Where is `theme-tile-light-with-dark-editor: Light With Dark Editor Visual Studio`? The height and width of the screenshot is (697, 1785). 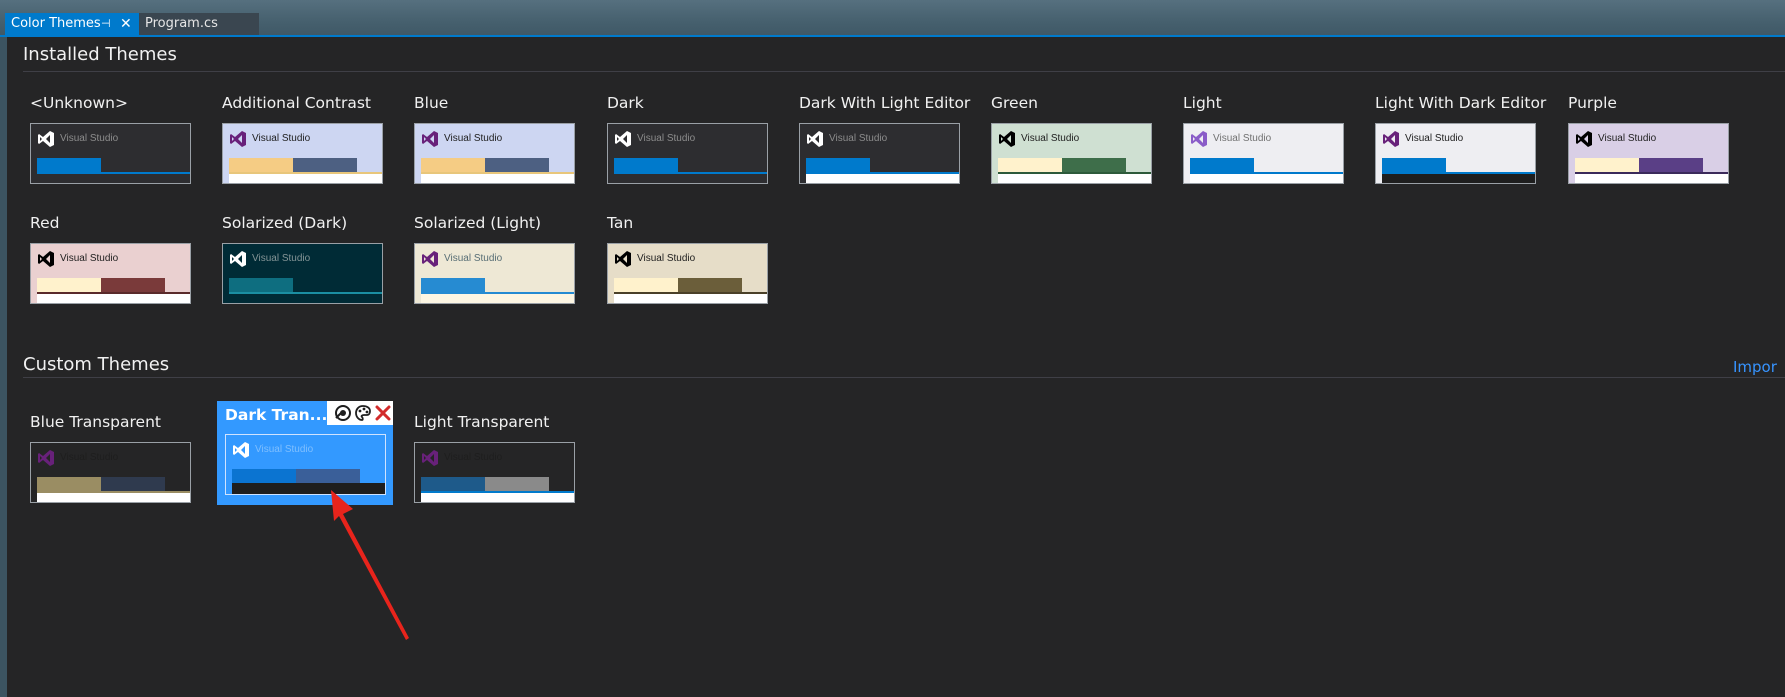 theme-tile-light-with-dark-editor: Light With Dark Editor Visual Studio is located at coordinates (1457, 138).